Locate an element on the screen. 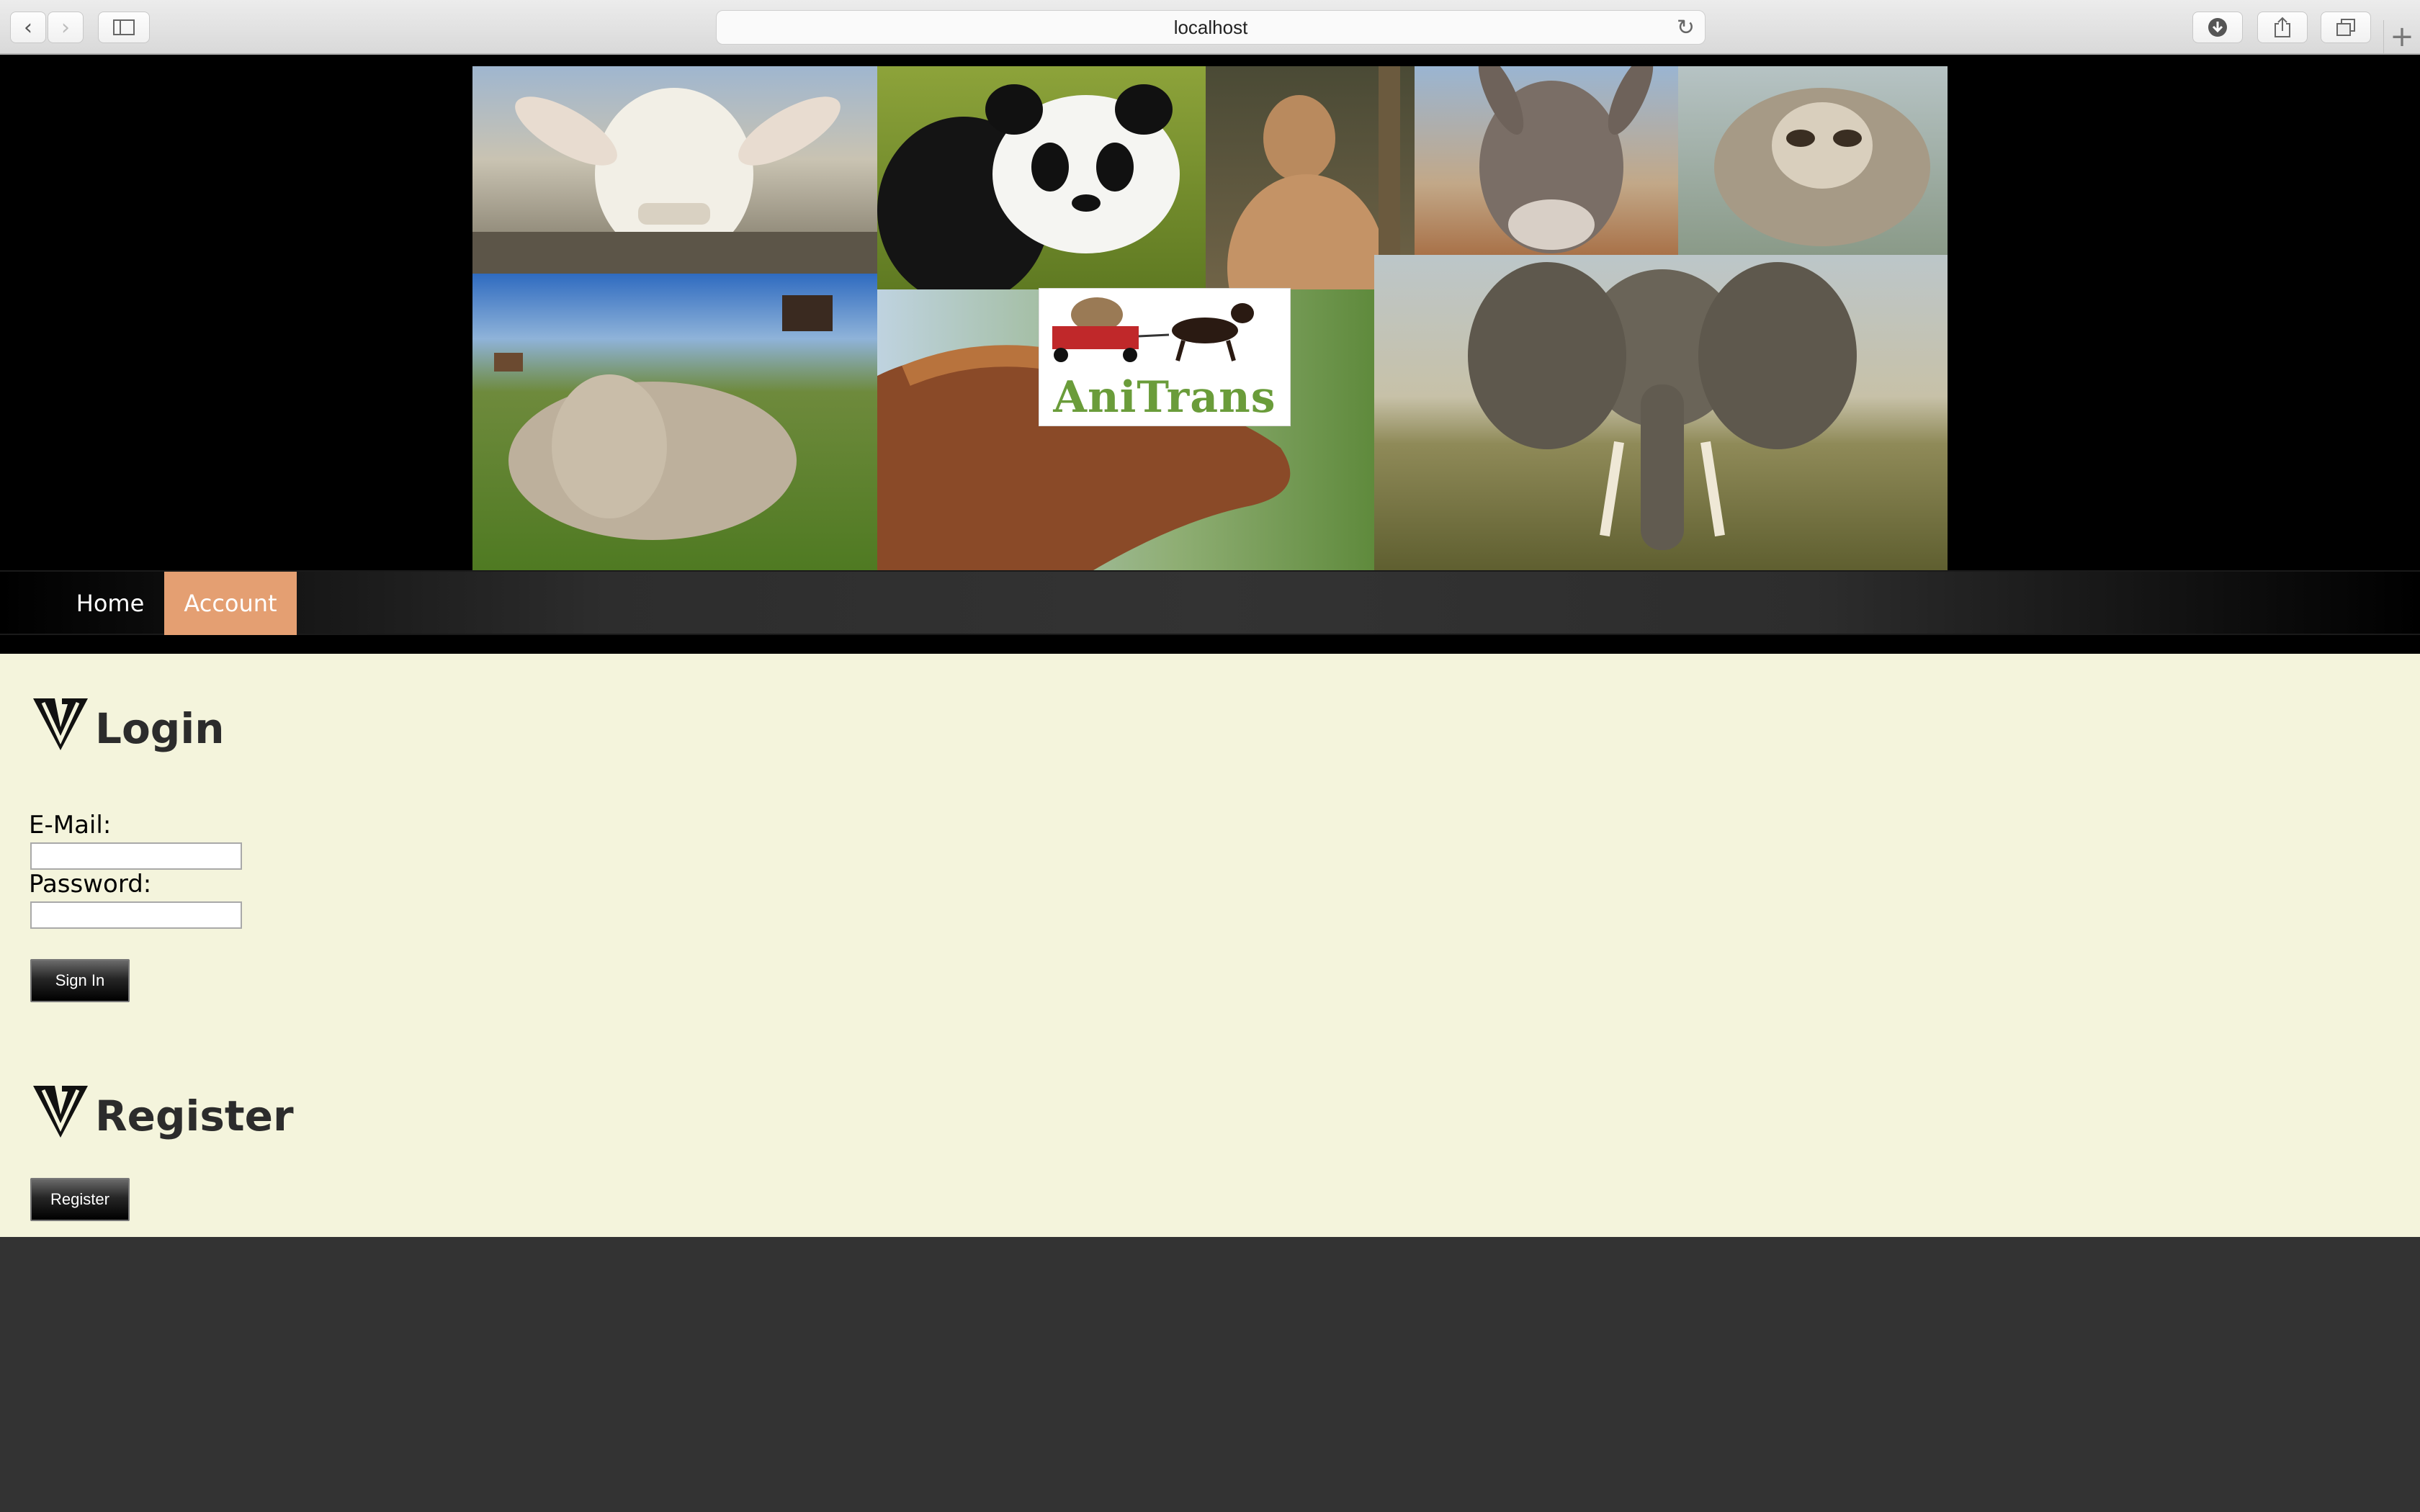 The height and width of the screenshot is (1512, 2420). share-icon is located at coordinates (2282, 27).